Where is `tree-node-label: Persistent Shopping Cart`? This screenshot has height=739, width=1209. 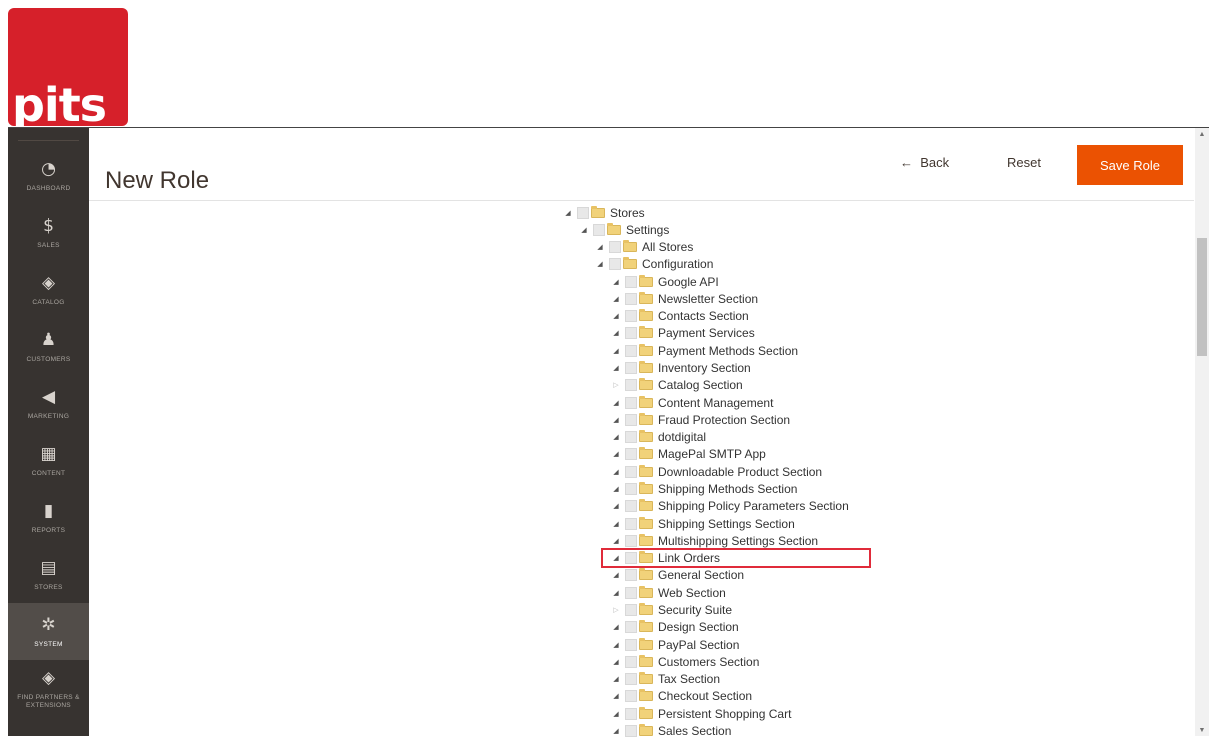
tree-node-label: Persistent Shopping Cart is located at coordinates (724, 714).